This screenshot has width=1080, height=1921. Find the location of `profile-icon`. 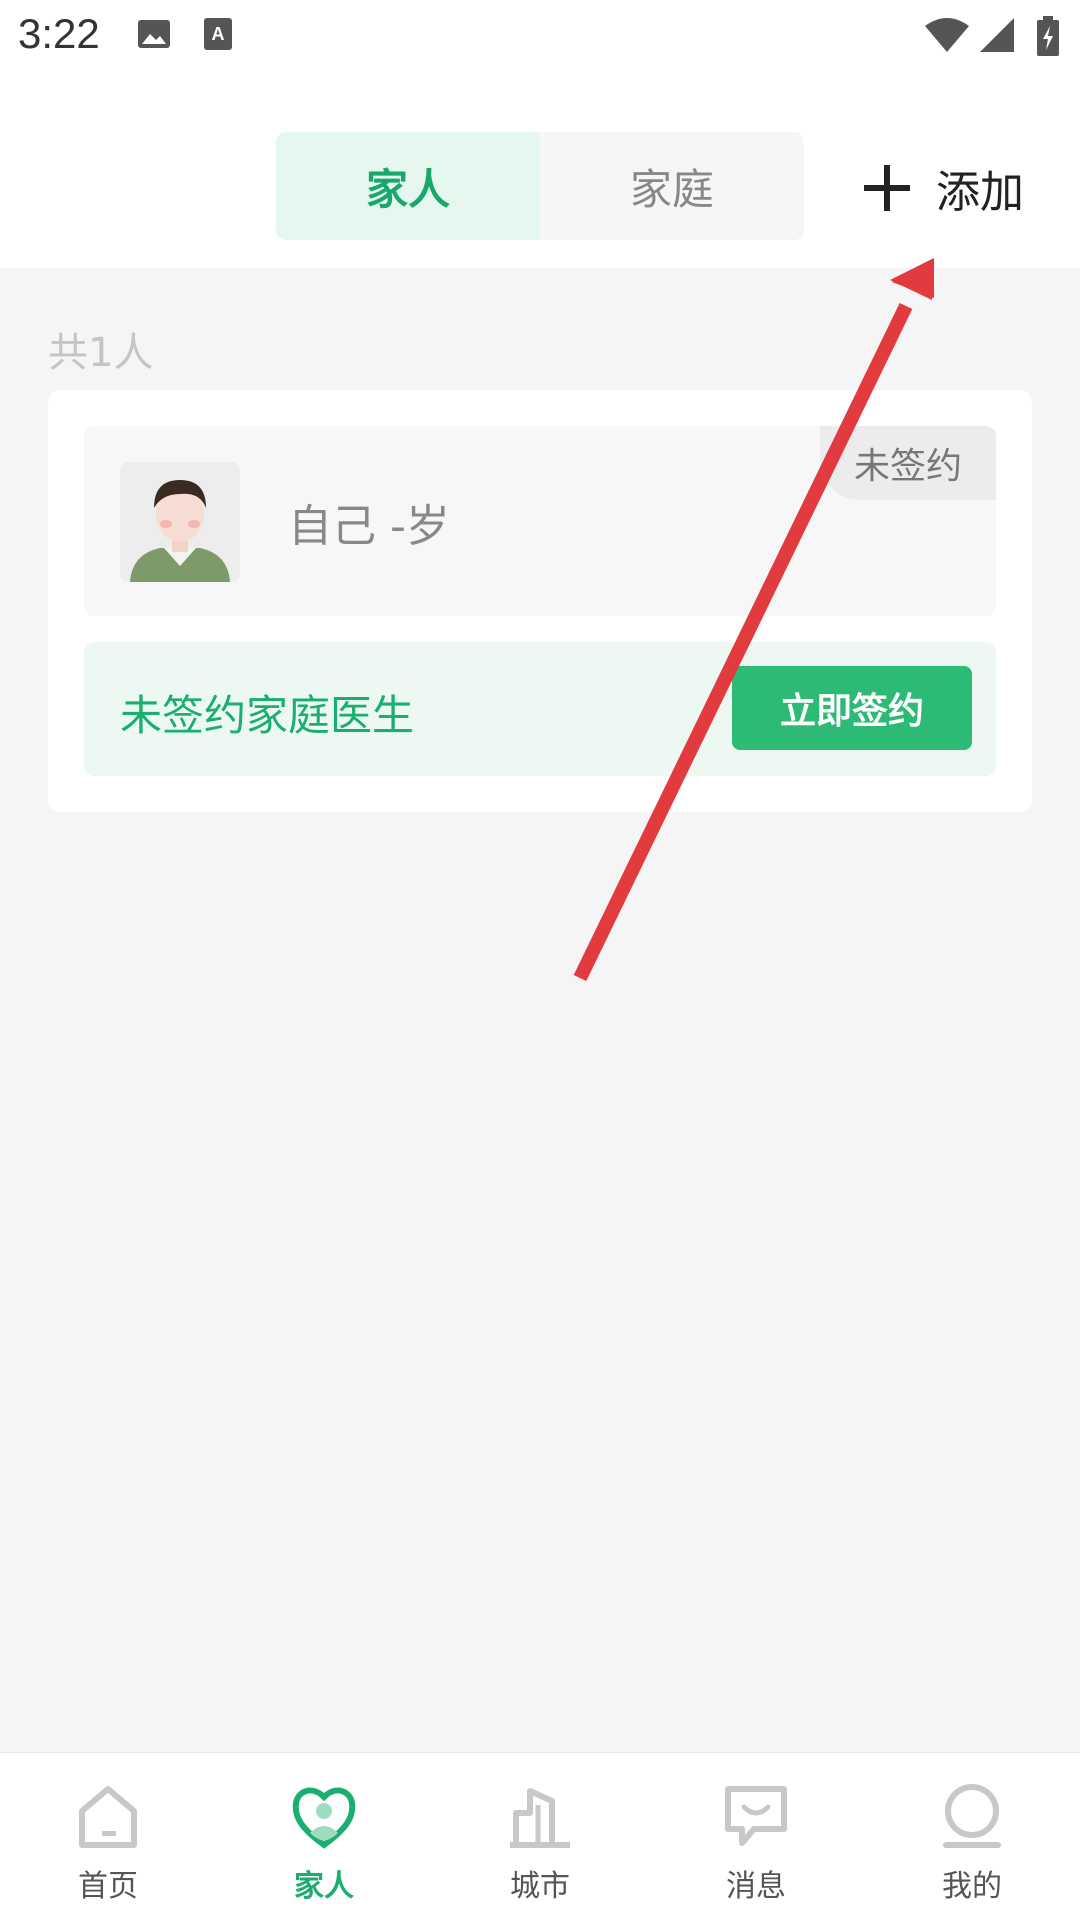

profile-icon is located at coordinates (972, 1816).